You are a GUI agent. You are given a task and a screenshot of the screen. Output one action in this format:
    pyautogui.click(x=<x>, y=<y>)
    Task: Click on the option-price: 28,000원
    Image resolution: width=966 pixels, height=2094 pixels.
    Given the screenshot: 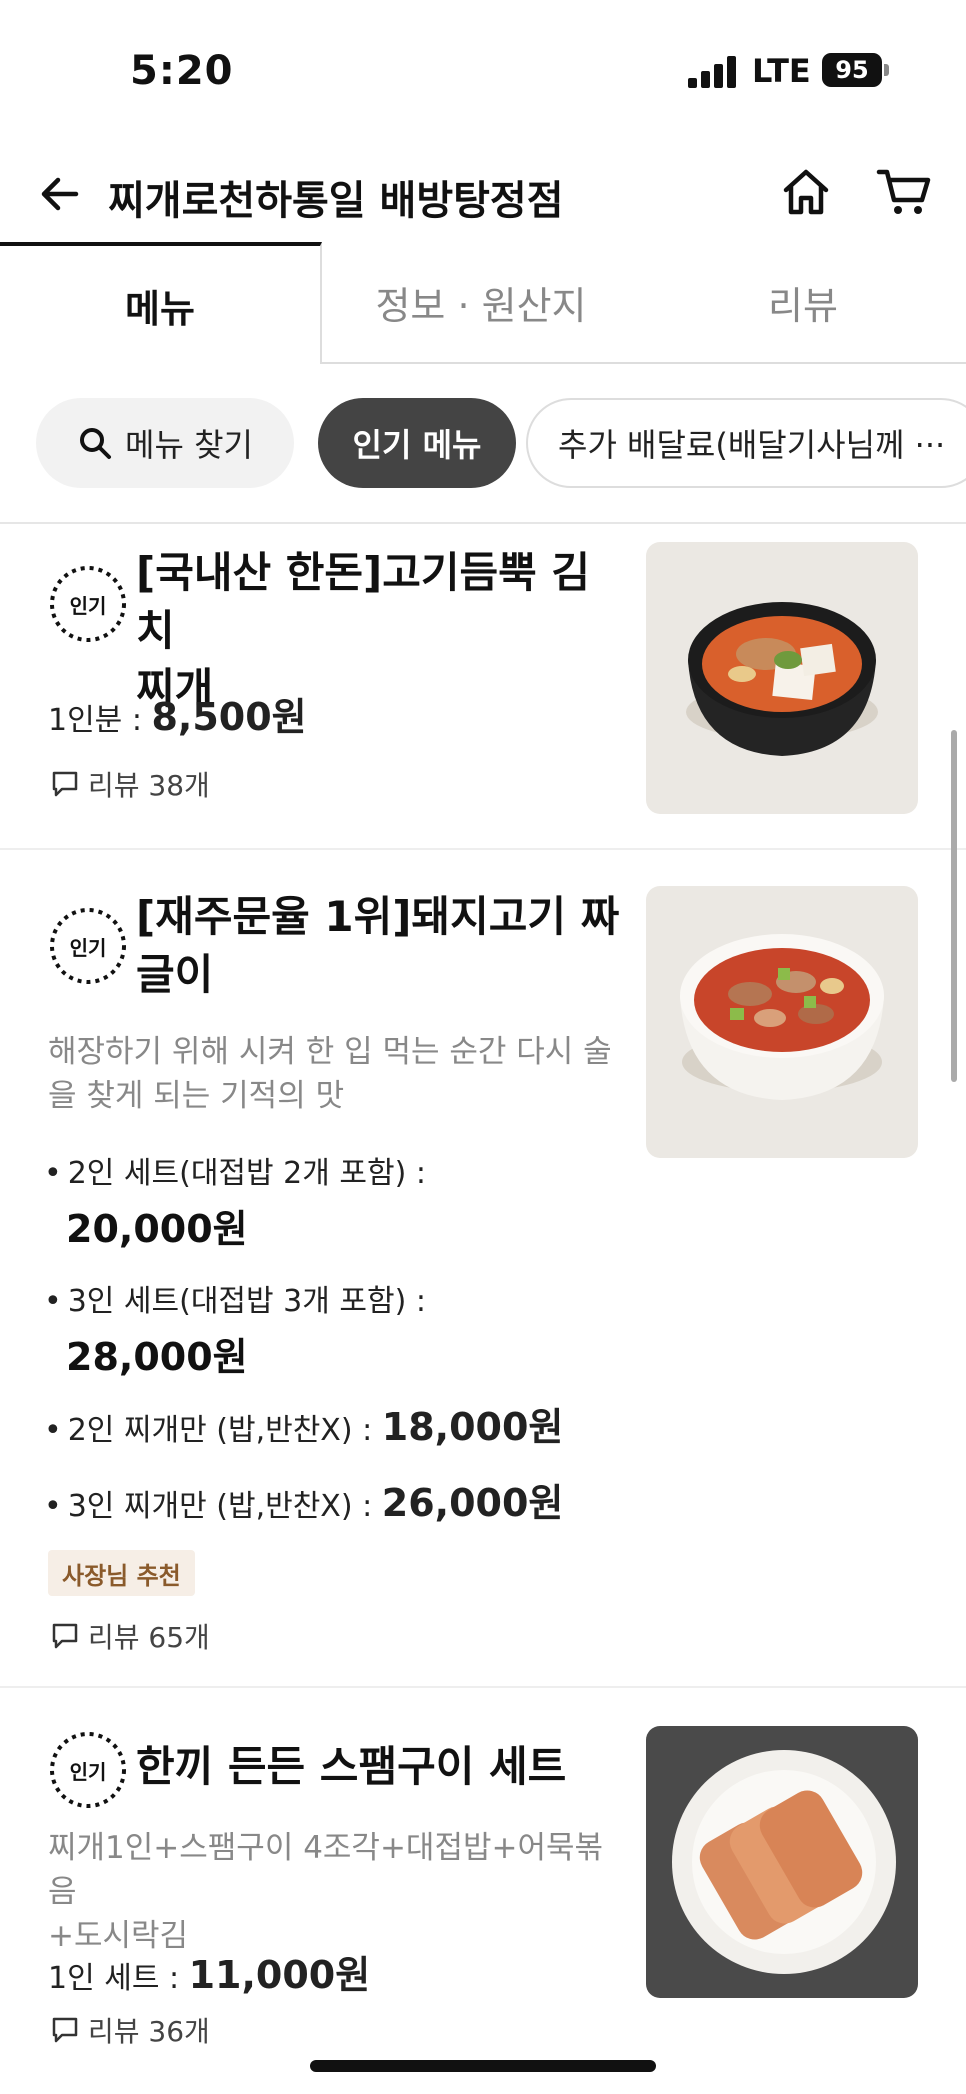 What is the action you would take?
    pyautogui.click(x=157, y=1357)
    